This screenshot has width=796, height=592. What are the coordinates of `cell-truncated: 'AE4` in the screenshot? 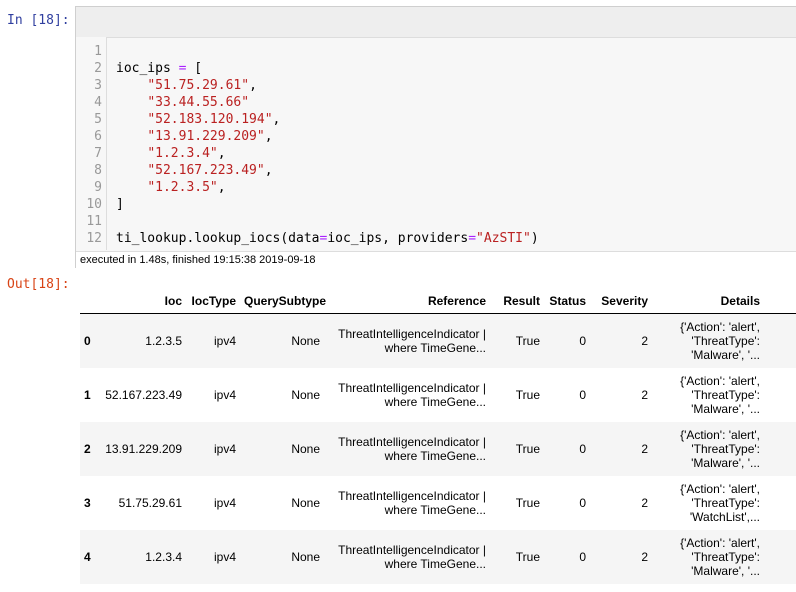 It's located at (780, 341).